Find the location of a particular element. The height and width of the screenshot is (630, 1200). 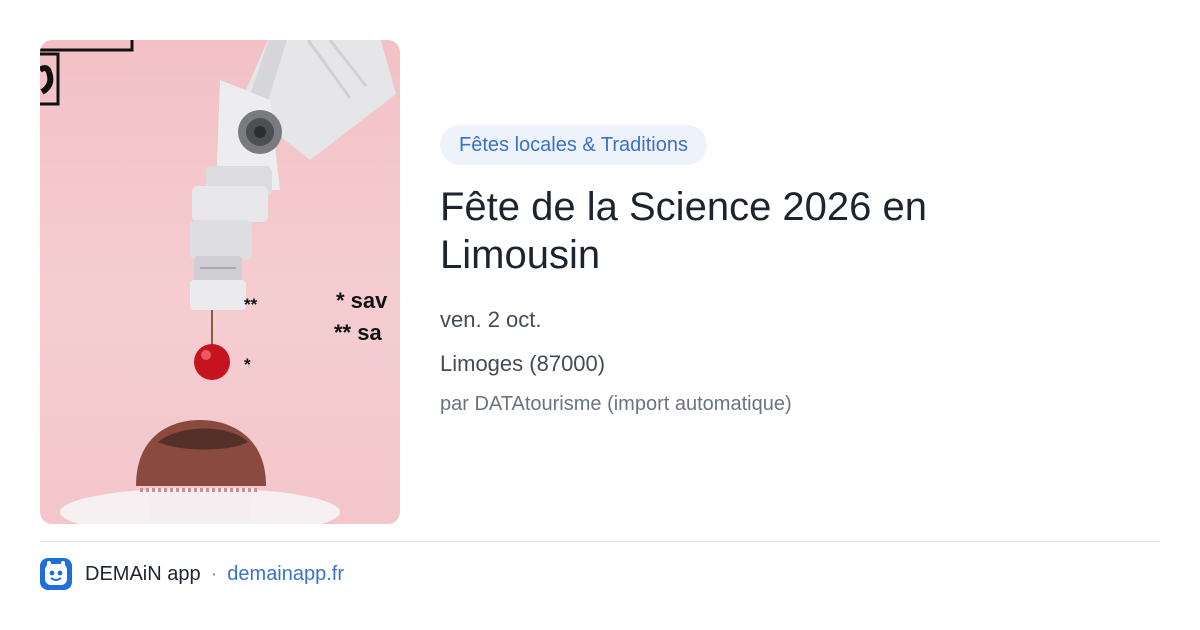

poster-text: ** * * sav ** sa is located at coordinates (316, 331).